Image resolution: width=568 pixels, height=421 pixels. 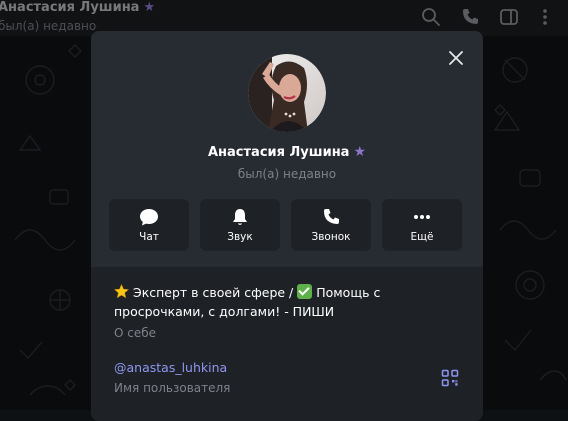 I want to click on chat-button-label: Чат, so click(x=149, y=237).